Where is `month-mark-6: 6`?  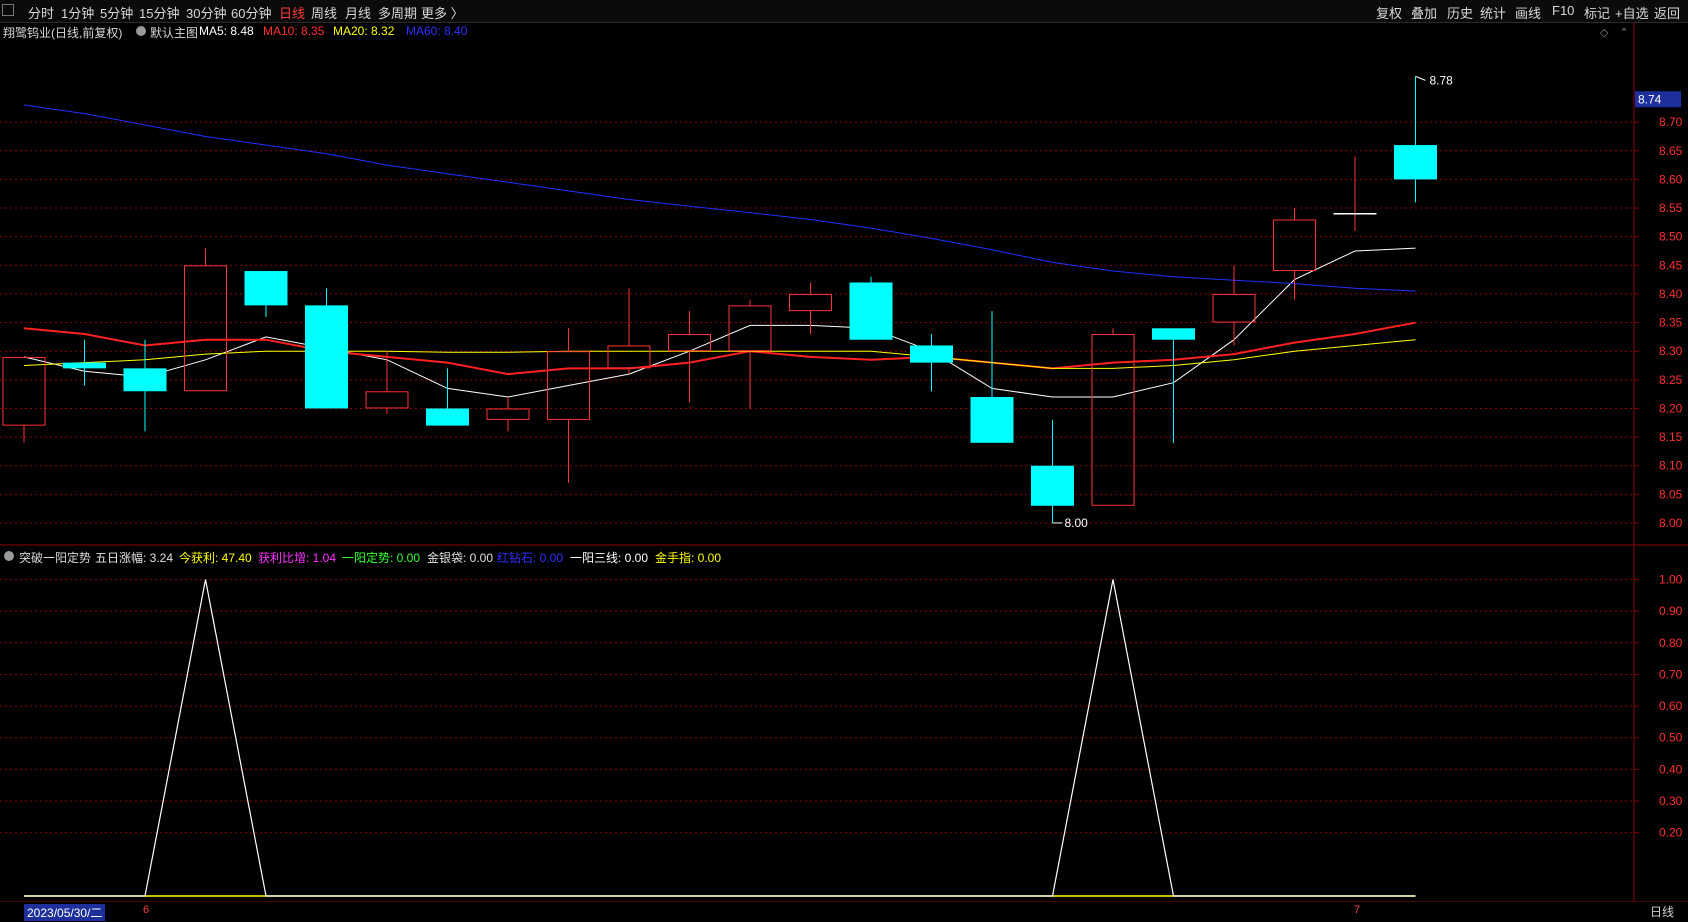 month-mark-6: 6 is located at coordinates (146, 910).